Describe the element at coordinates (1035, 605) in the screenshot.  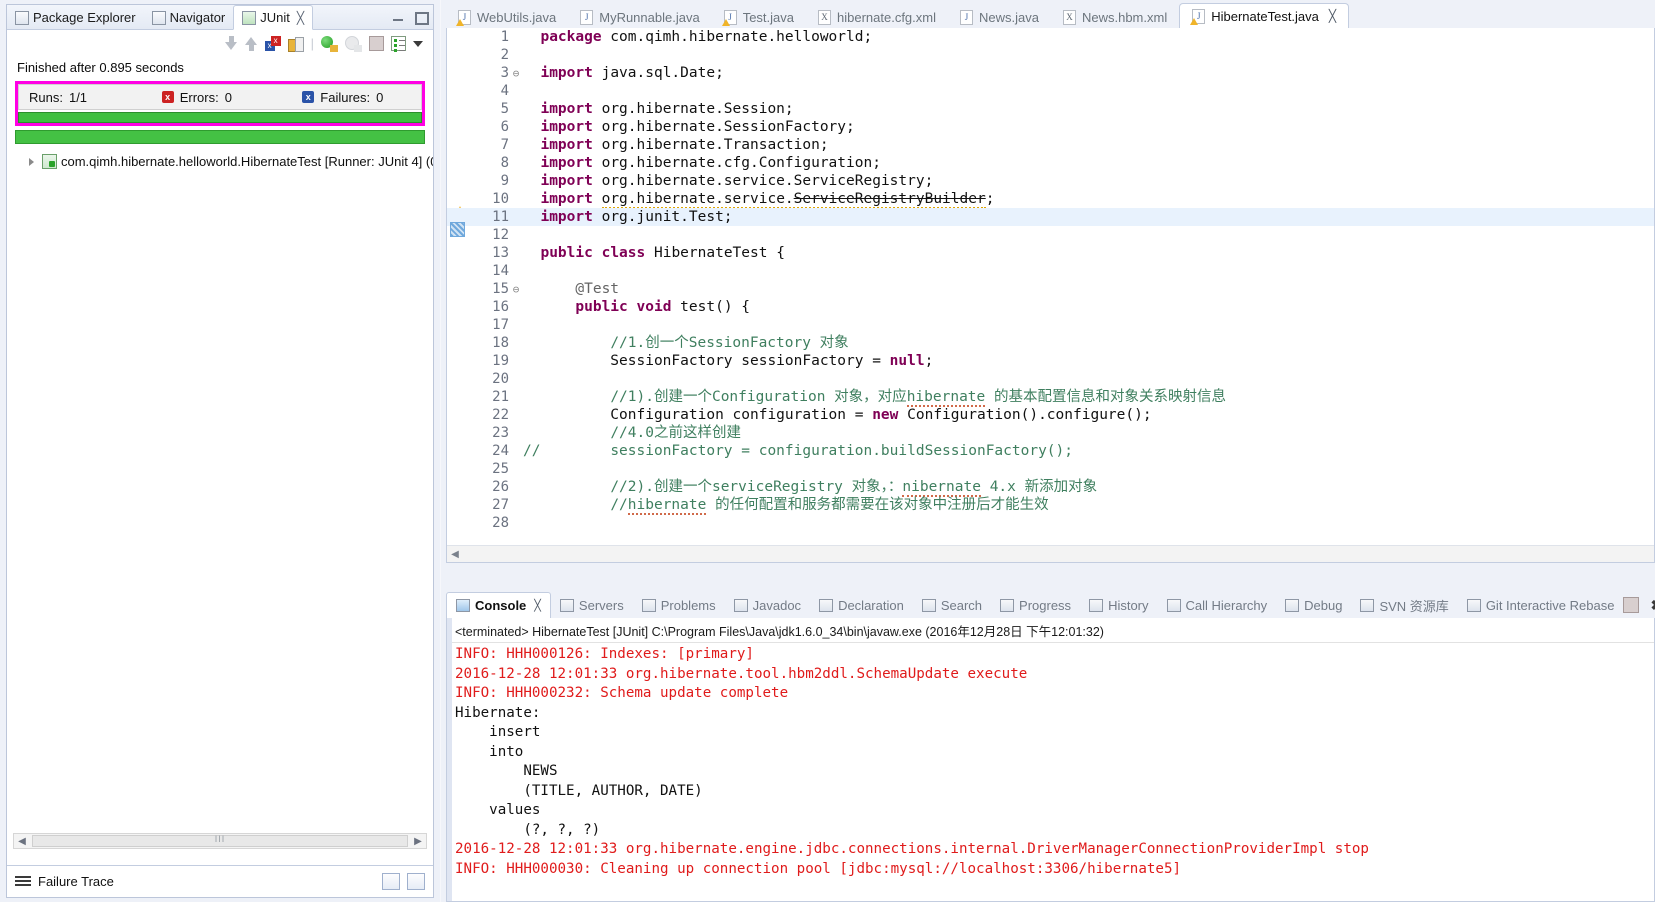
I see `console-tab-progress: Progress` at that location.